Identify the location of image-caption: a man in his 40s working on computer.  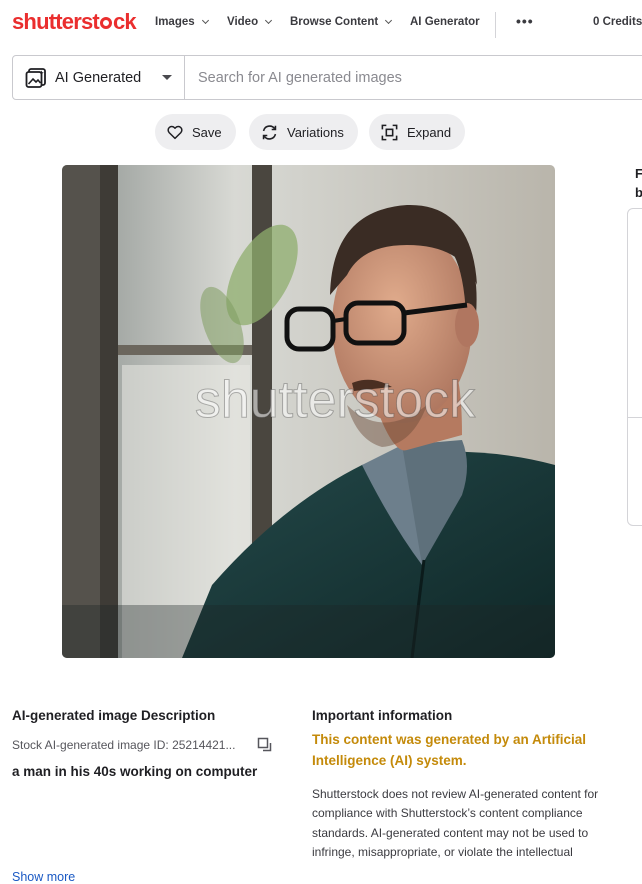
(135, 771).